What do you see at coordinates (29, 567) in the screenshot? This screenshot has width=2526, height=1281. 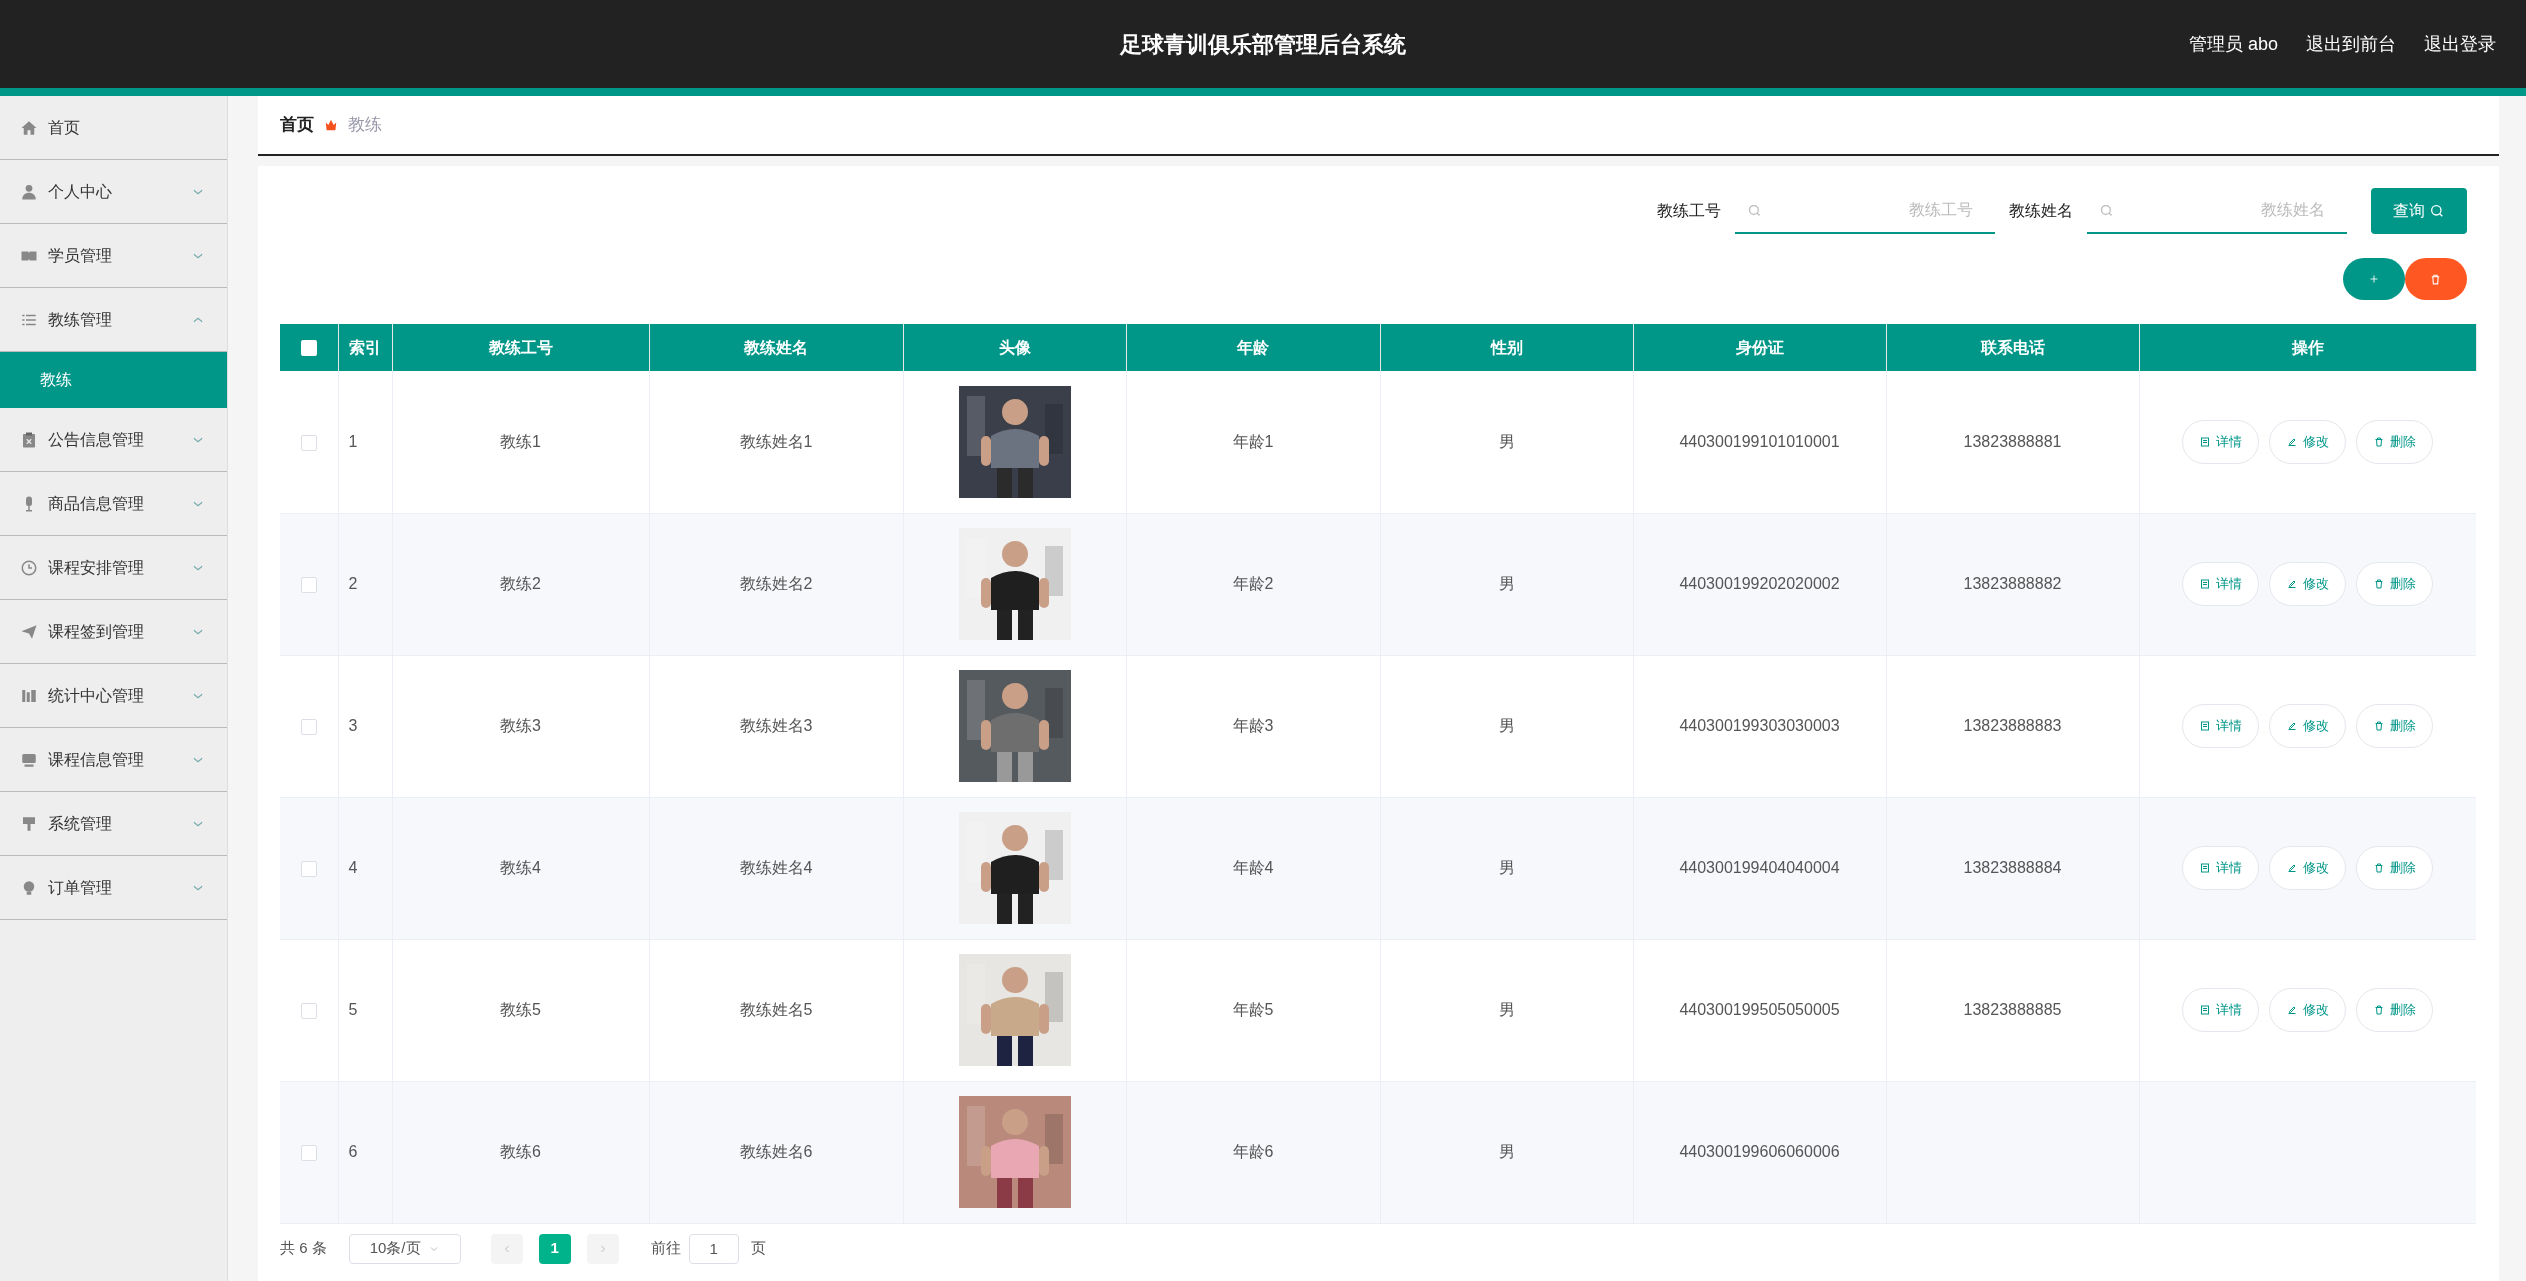 I see `clock-icon` at bounding box center [29, 567].